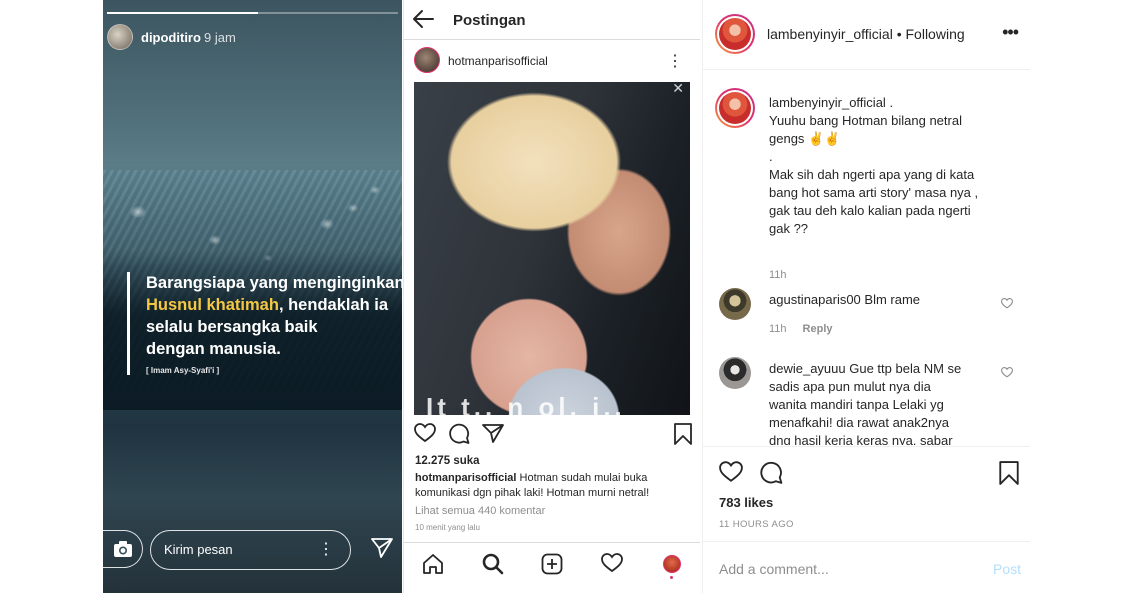 The image size is (1127, 593). I want to click on send-message-input: Kirim pesan ⋮, so click(250, 550).